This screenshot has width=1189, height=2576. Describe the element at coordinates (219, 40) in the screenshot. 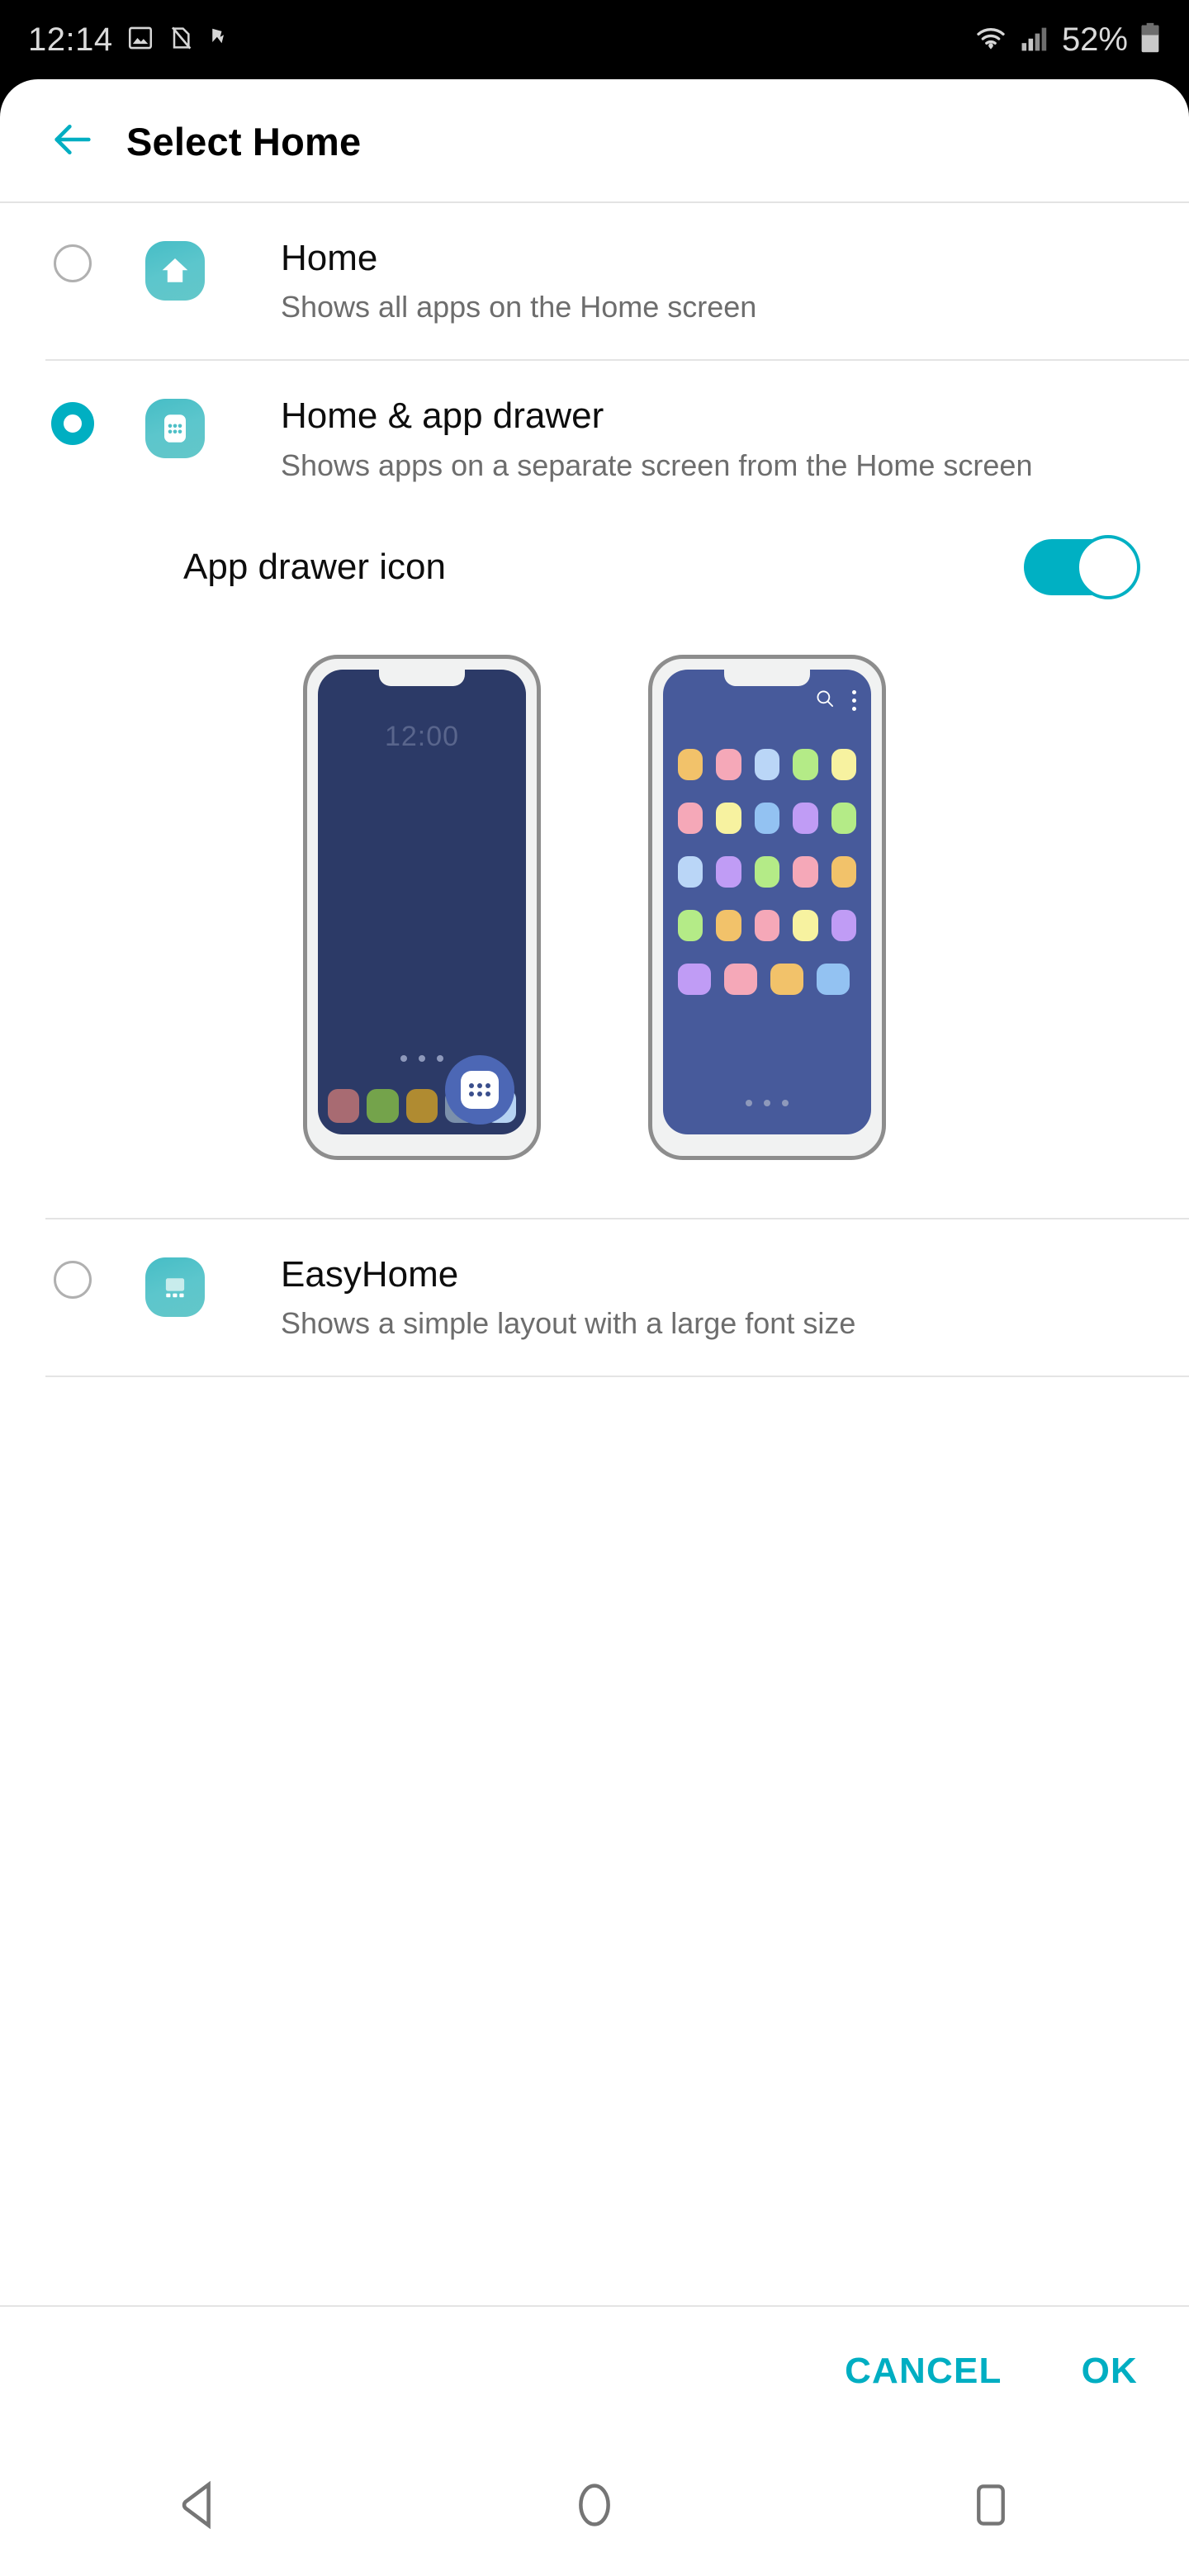

I see `checkmark-flag-icon` at that location.